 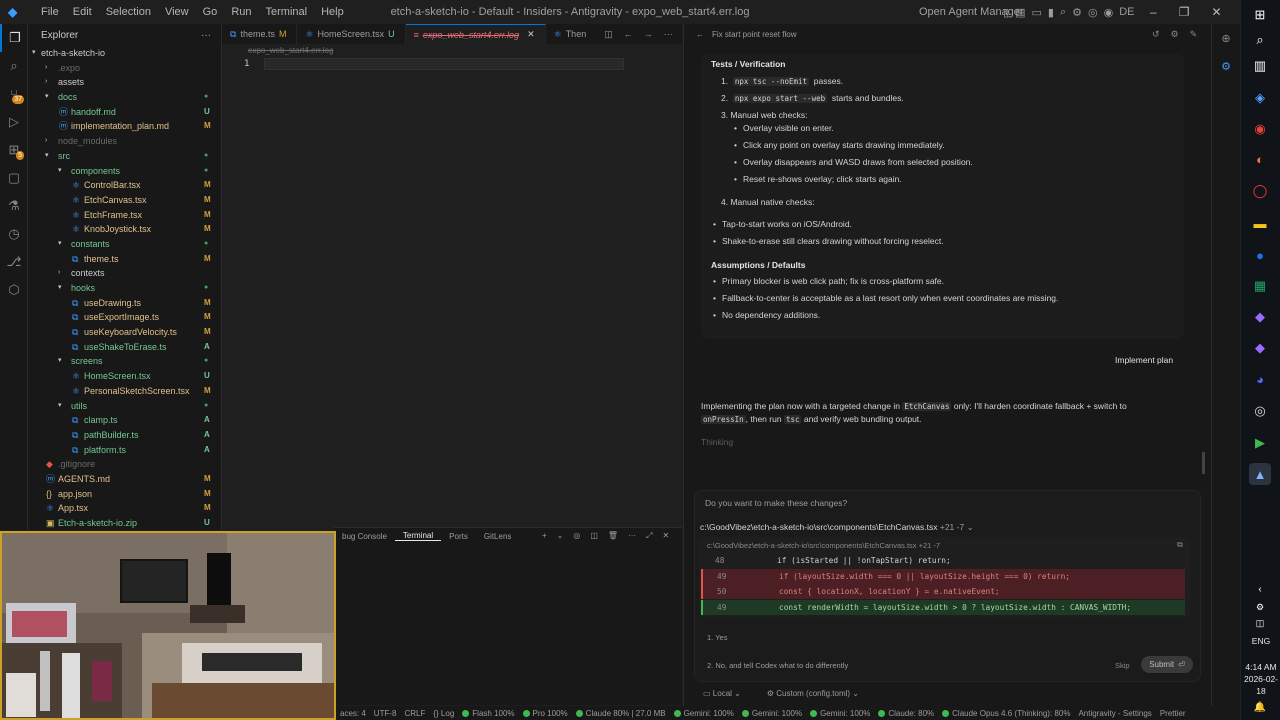 I want to click on terminal-app-icon: ▶, so click(x=1260, y=443).